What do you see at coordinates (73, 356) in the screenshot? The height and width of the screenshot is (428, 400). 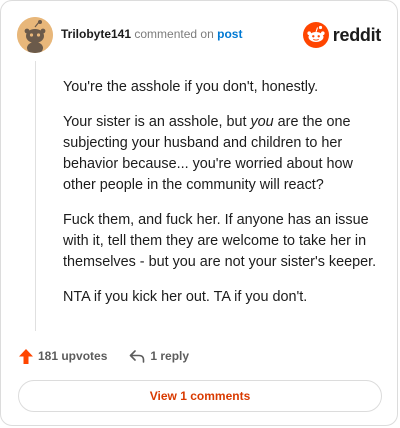 I see `upvote-count: 181 upvotes` at bounding box center [73, 356].